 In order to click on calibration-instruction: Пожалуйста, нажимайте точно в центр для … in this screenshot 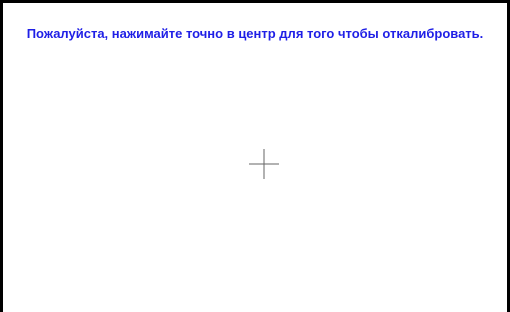, I will do `click(255, 33)`.